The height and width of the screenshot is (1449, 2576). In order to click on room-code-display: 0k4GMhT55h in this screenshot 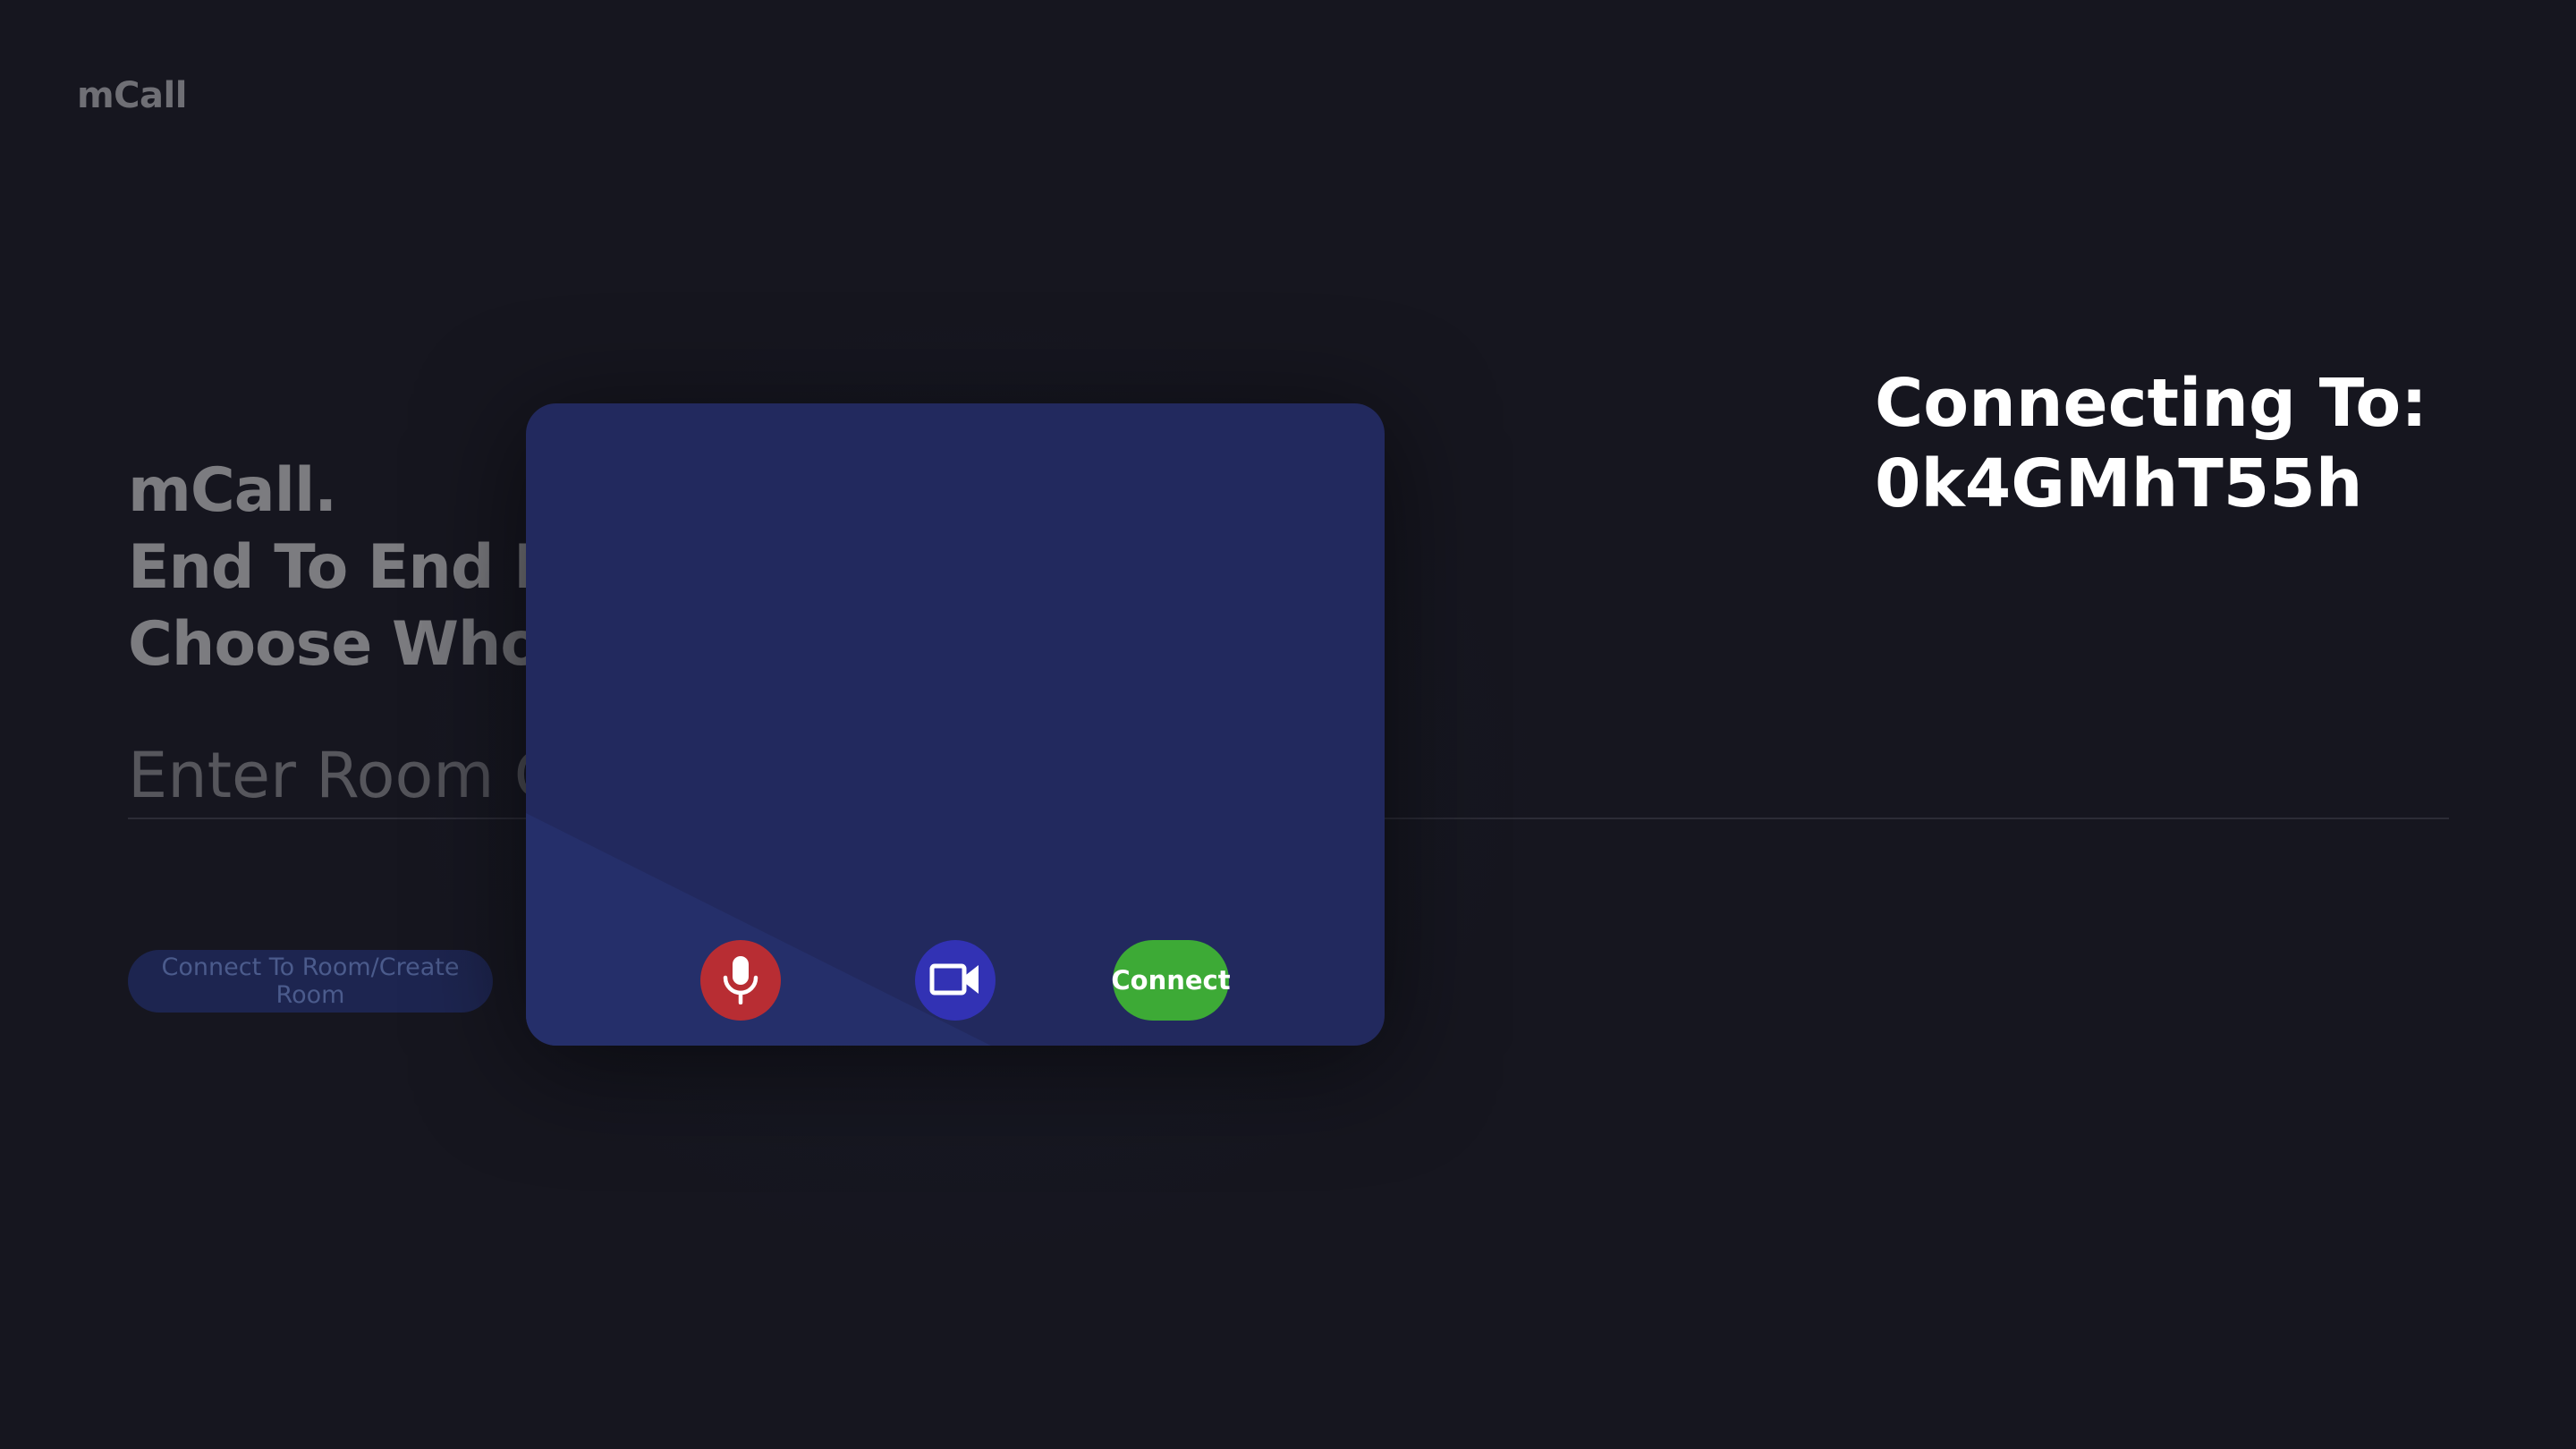, I will do `click(2119, 483)`.